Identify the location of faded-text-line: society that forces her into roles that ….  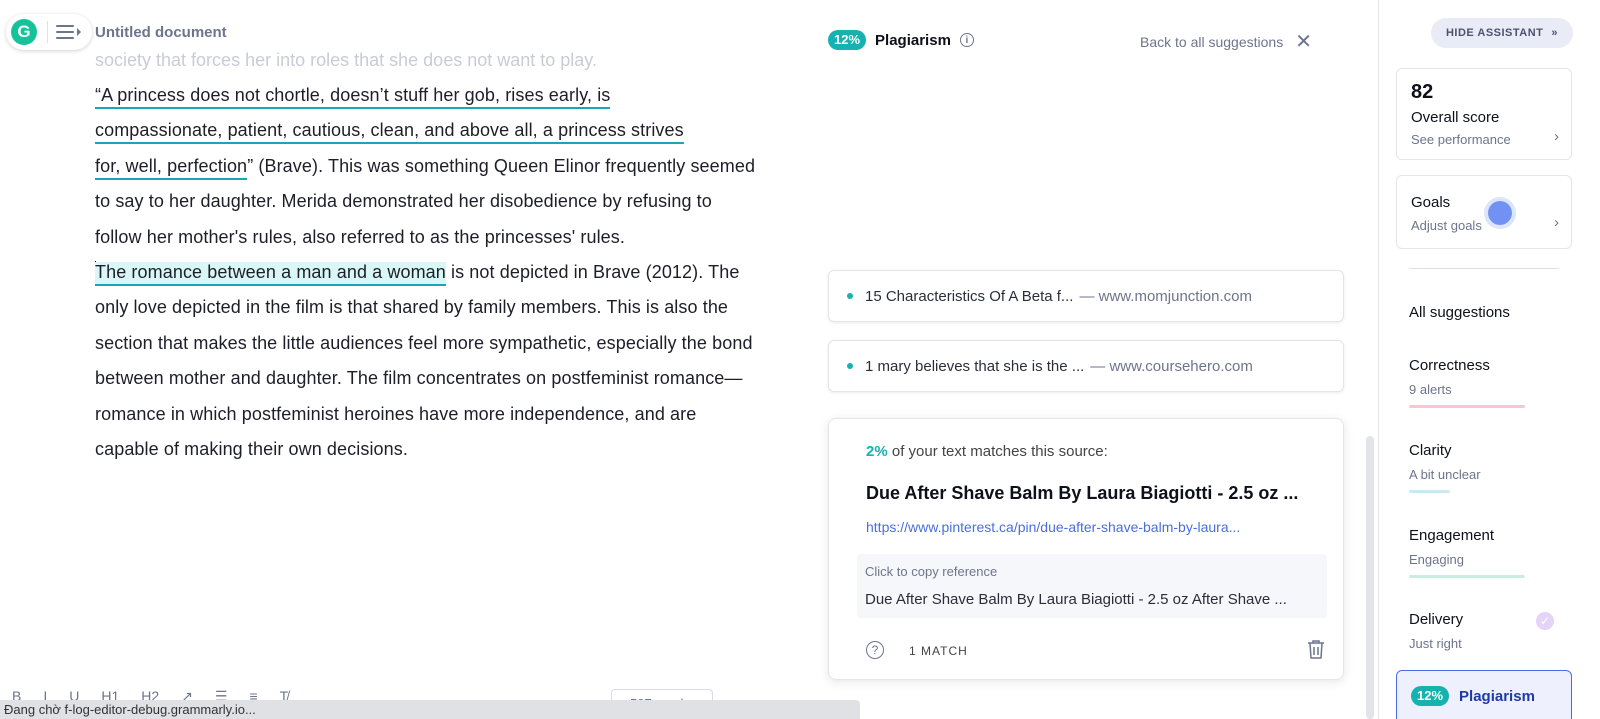
(346, 60).